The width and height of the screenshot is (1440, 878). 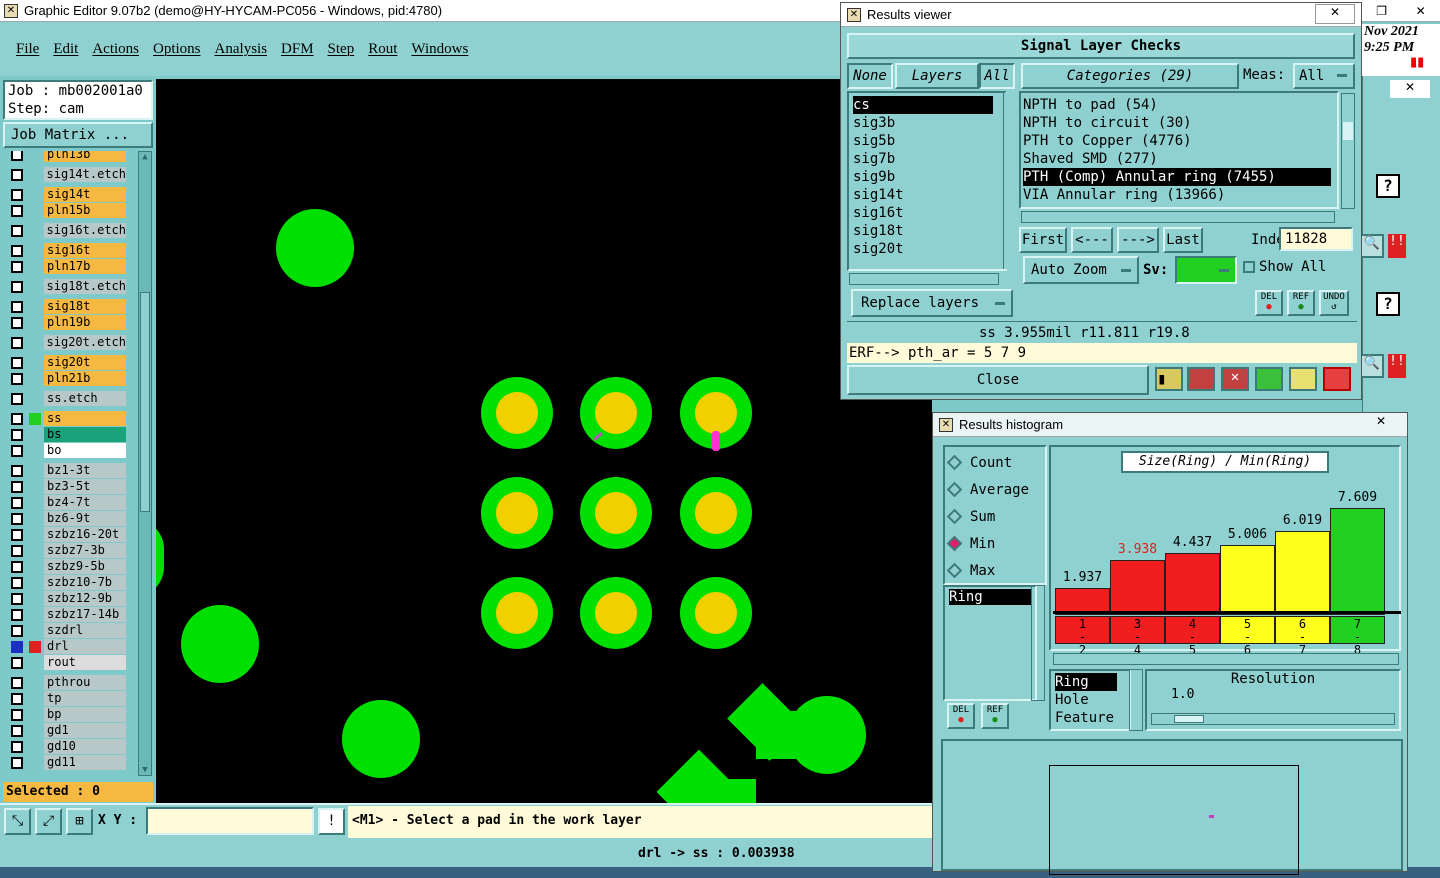 What do you see at coordinates (145, 157) in the screenshot?
I see `scroll-up-icon: ▲` at bounding box center [145, 157].